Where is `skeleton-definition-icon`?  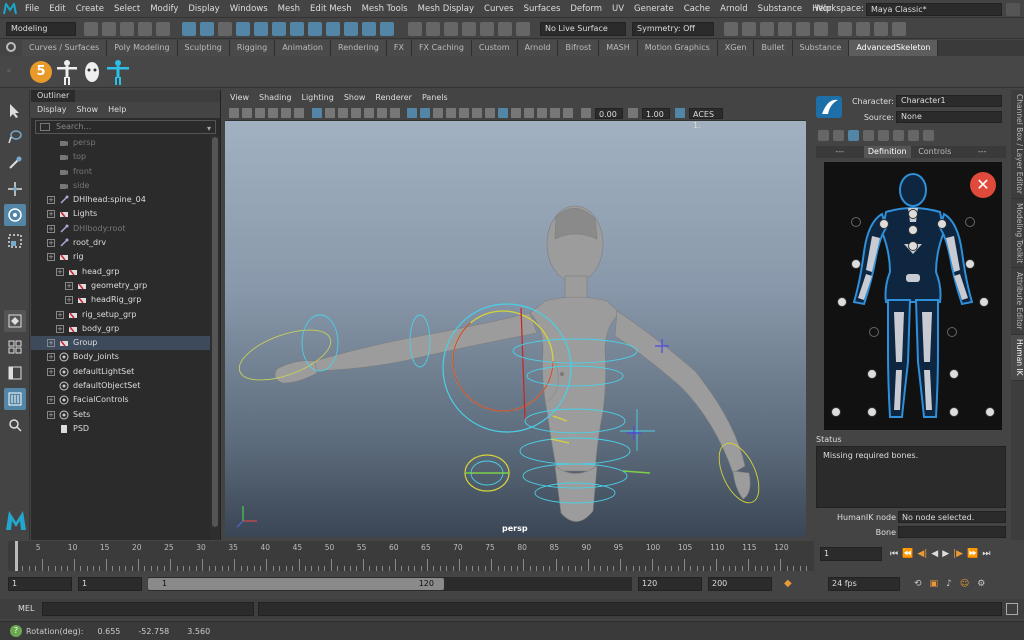
skeleton-definition-icon is located at coordinates (853, 135).